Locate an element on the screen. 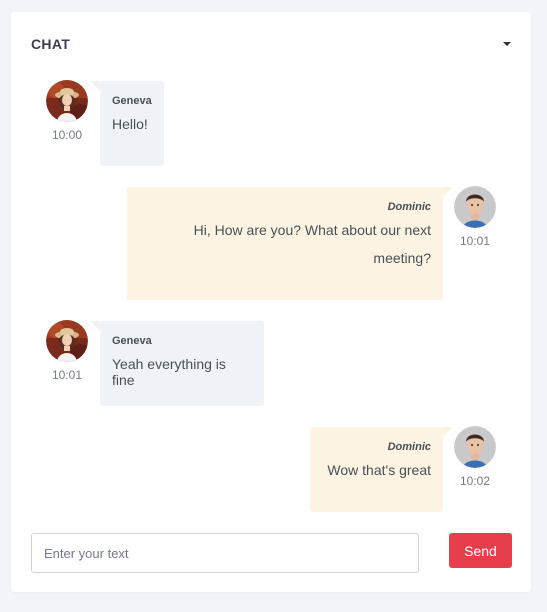 Image resolution: width=547 pixels, height=612 pixels. message-bubble: Geneva Hello! is located at coordinates (127, 123).